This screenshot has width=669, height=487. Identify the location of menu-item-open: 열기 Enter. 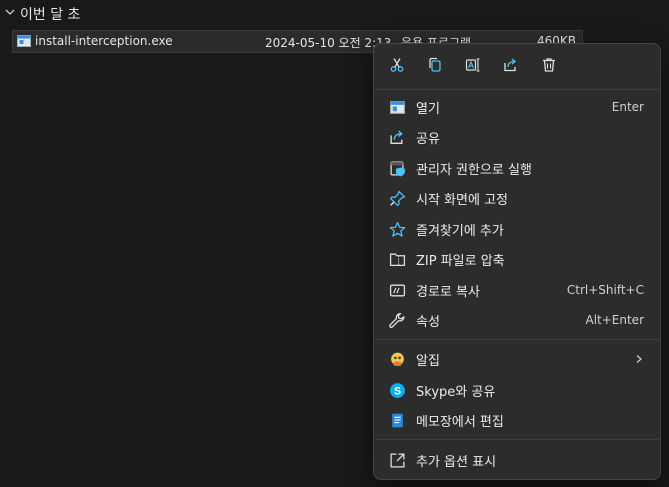
(517, 107).